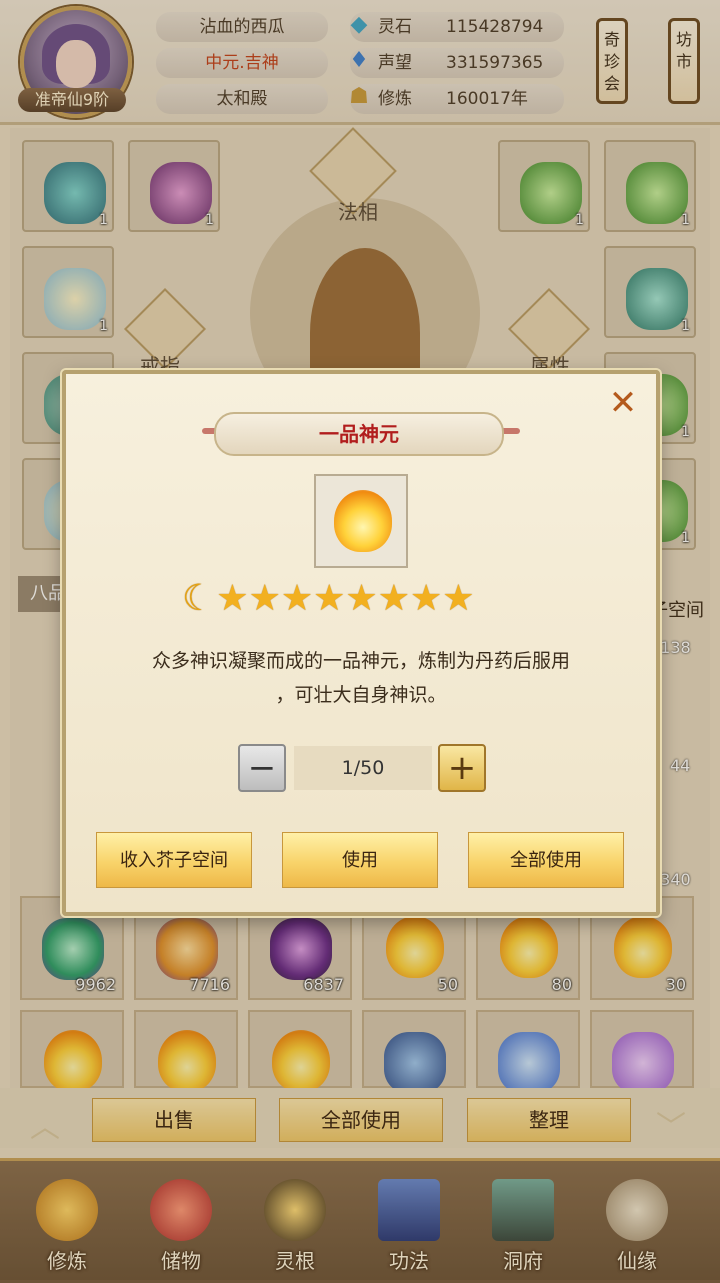 The width and height of the screenshot is (720, 1283). Describe the element at coordinates (546, 860) in the screenshot. I see `use-all-button: 全部使用` at that location.